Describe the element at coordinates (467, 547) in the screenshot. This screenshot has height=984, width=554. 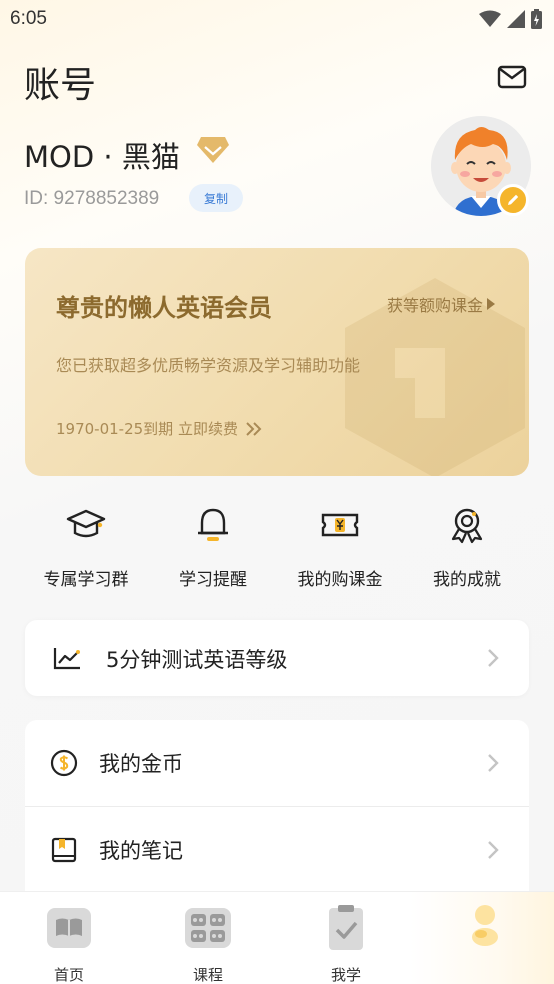
I see `quick-item-achievement: 我的成就` at that location.